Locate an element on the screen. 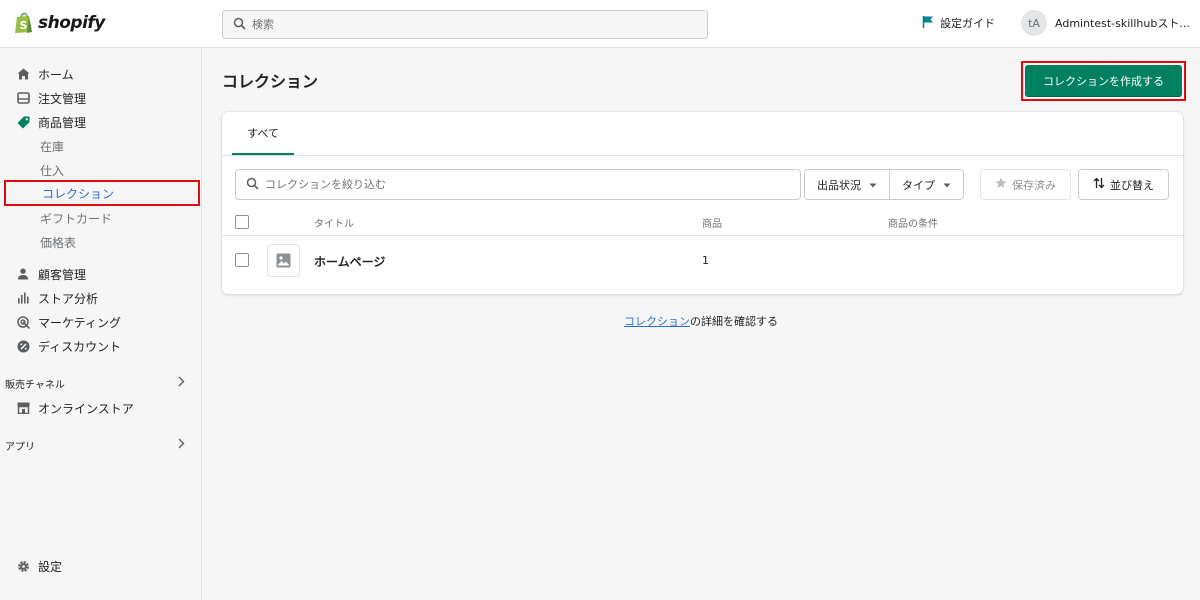 The width and height of the screenshot is (1200, 600). star-icon is located at coordinates (1001, 184).